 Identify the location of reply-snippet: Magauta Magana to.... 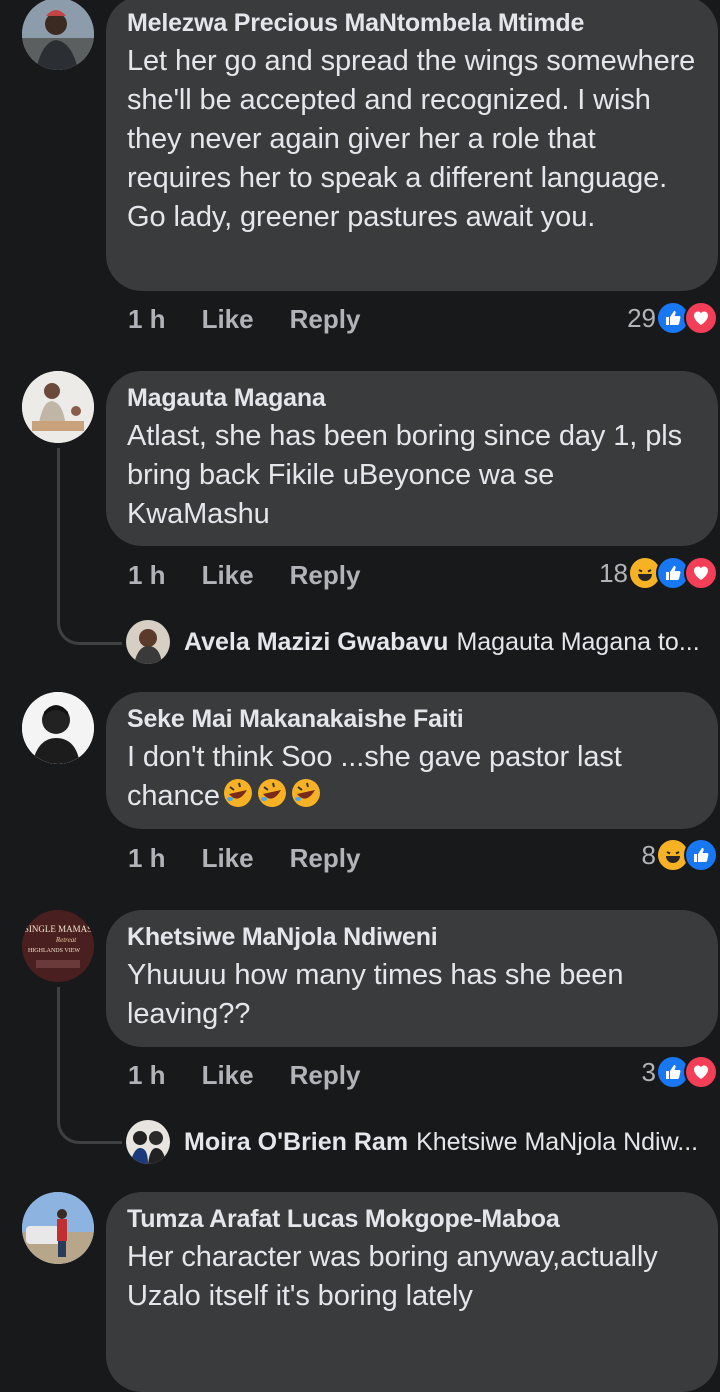
(578, 641).